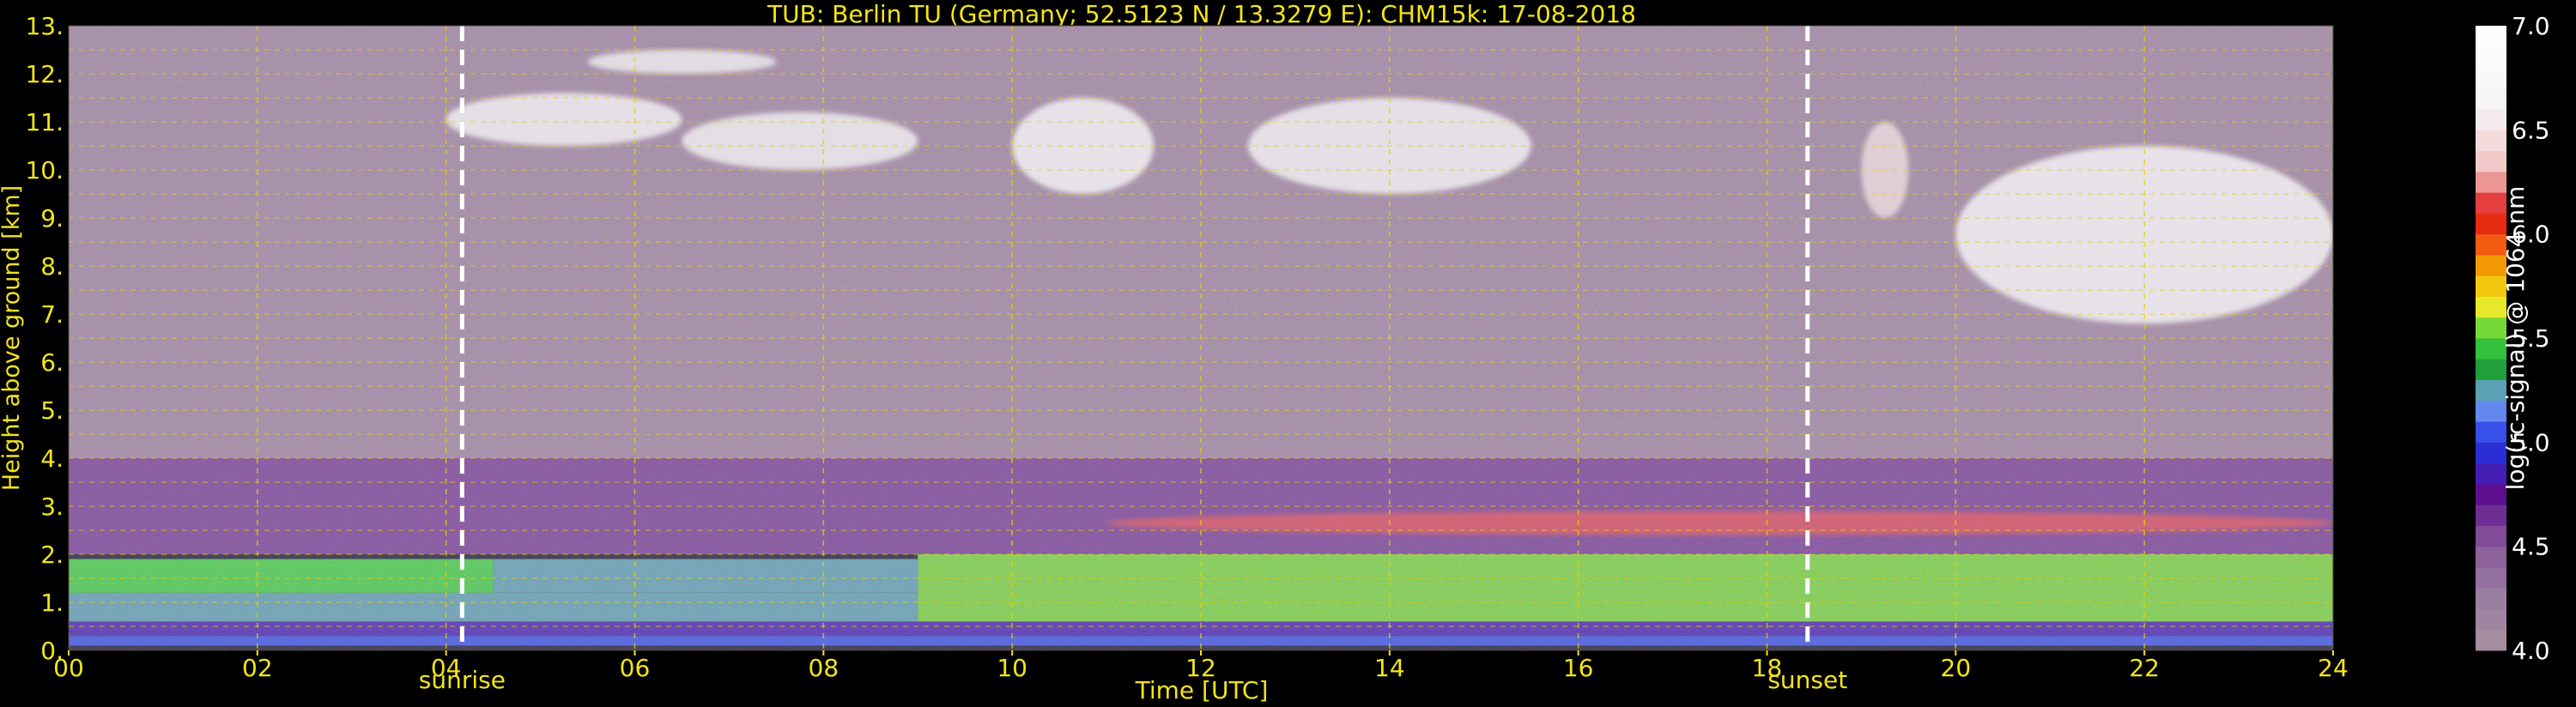 This screenshot has width=2576, height=707. I want to click on colorbar-tick-label: 4.0, so click(2531, 651).